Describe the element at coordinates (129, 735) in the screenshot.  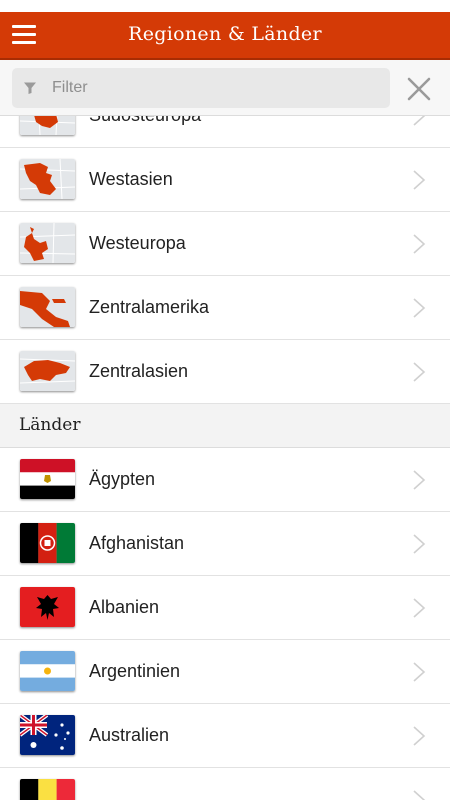
I see `list-item-label: Australien` at that location.